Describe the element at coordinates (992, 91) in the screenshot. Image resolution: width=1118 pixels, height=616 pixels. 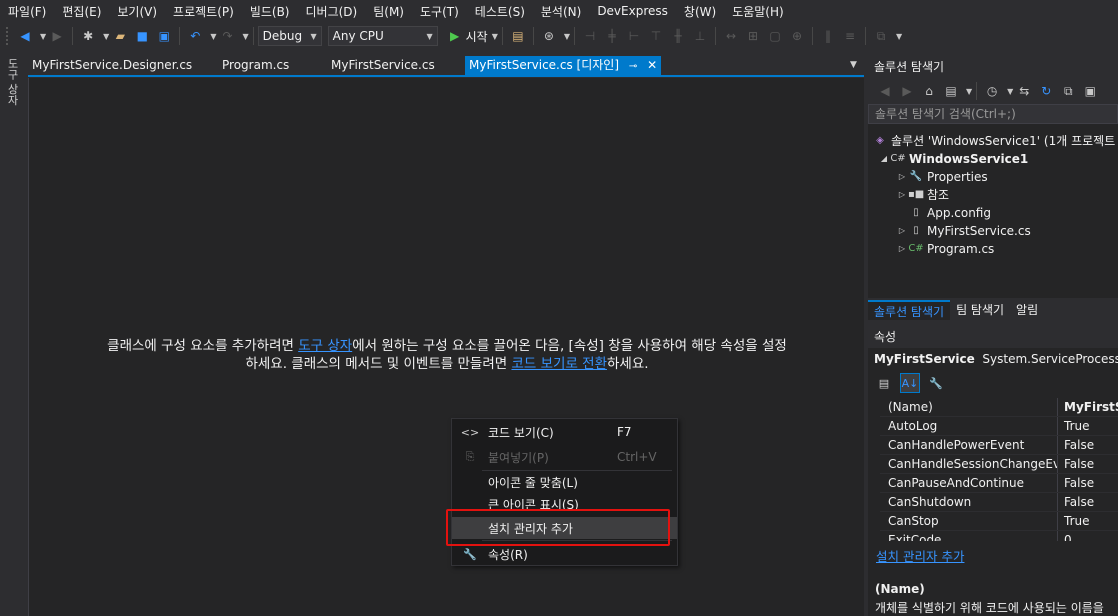
I see `pending-changes-filter-icon: ◷` at that location.